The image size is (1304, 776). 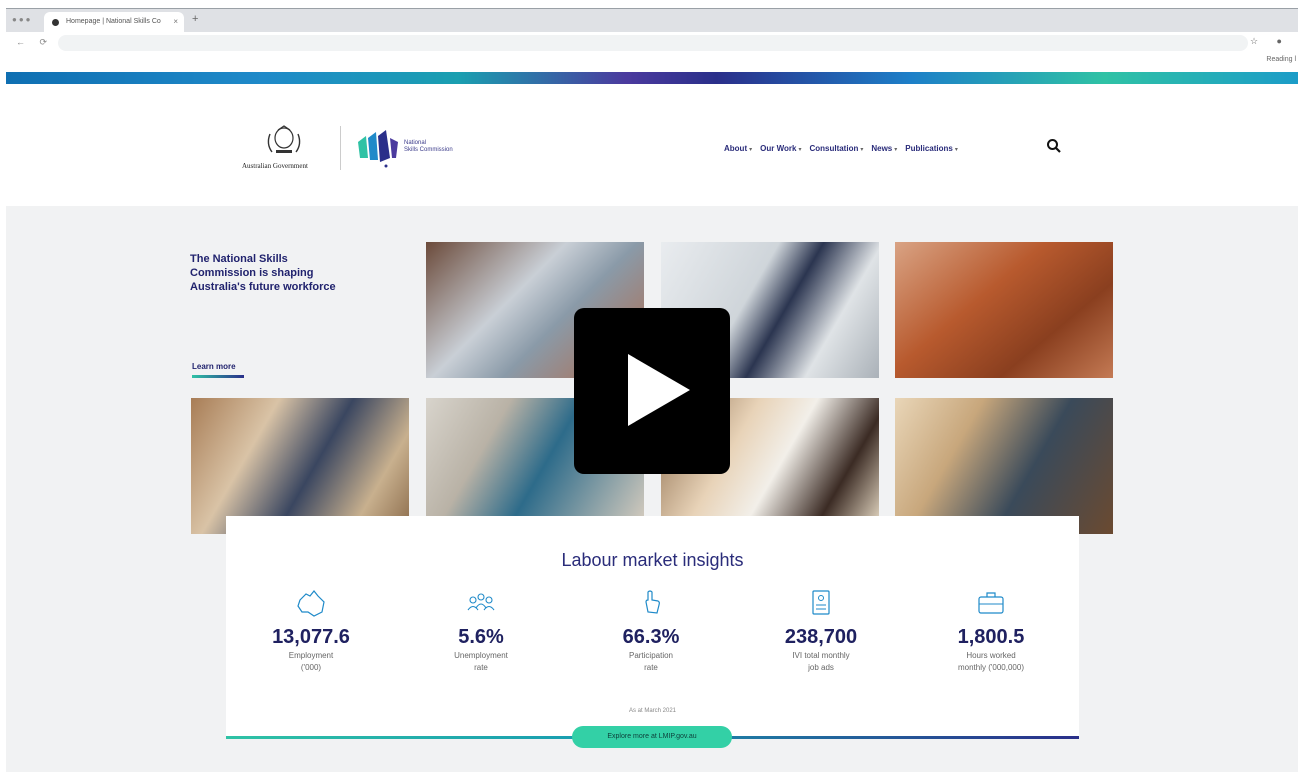 I want to click on australia-map-icon, so click(x=311, y=603).